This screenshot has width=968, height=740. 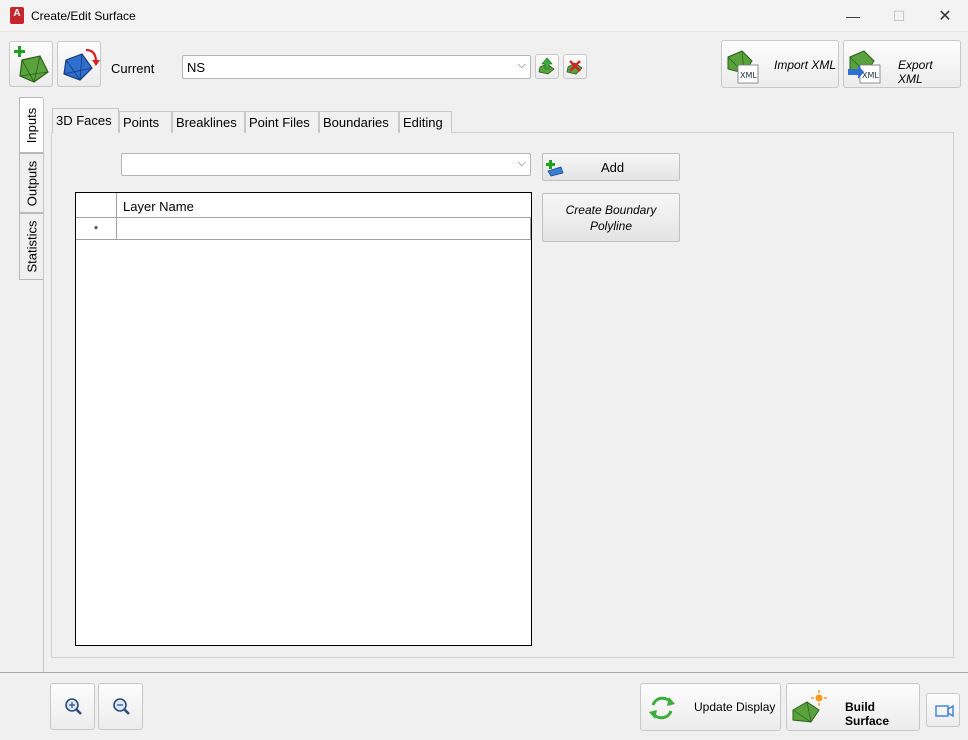 I want to click on add-layer-label: Add, so click(x=613, y=167).